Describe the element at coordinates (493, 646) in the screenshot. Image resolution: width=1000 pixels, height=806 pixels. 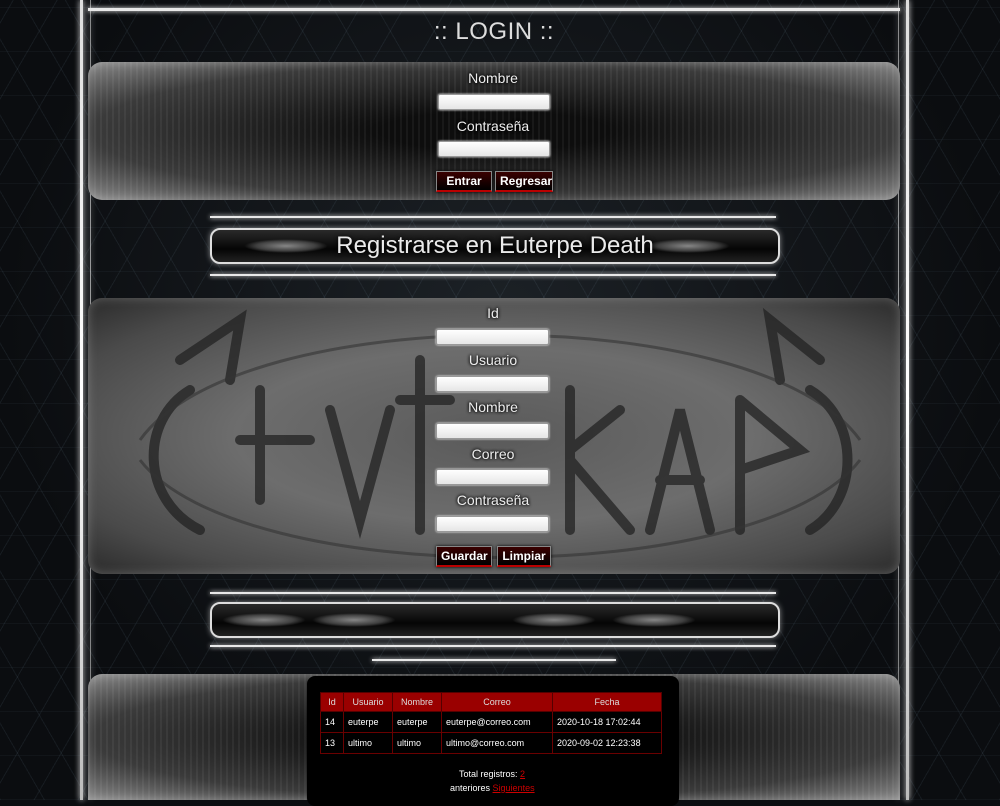
I see `banner2-bottom-divider` at that location.